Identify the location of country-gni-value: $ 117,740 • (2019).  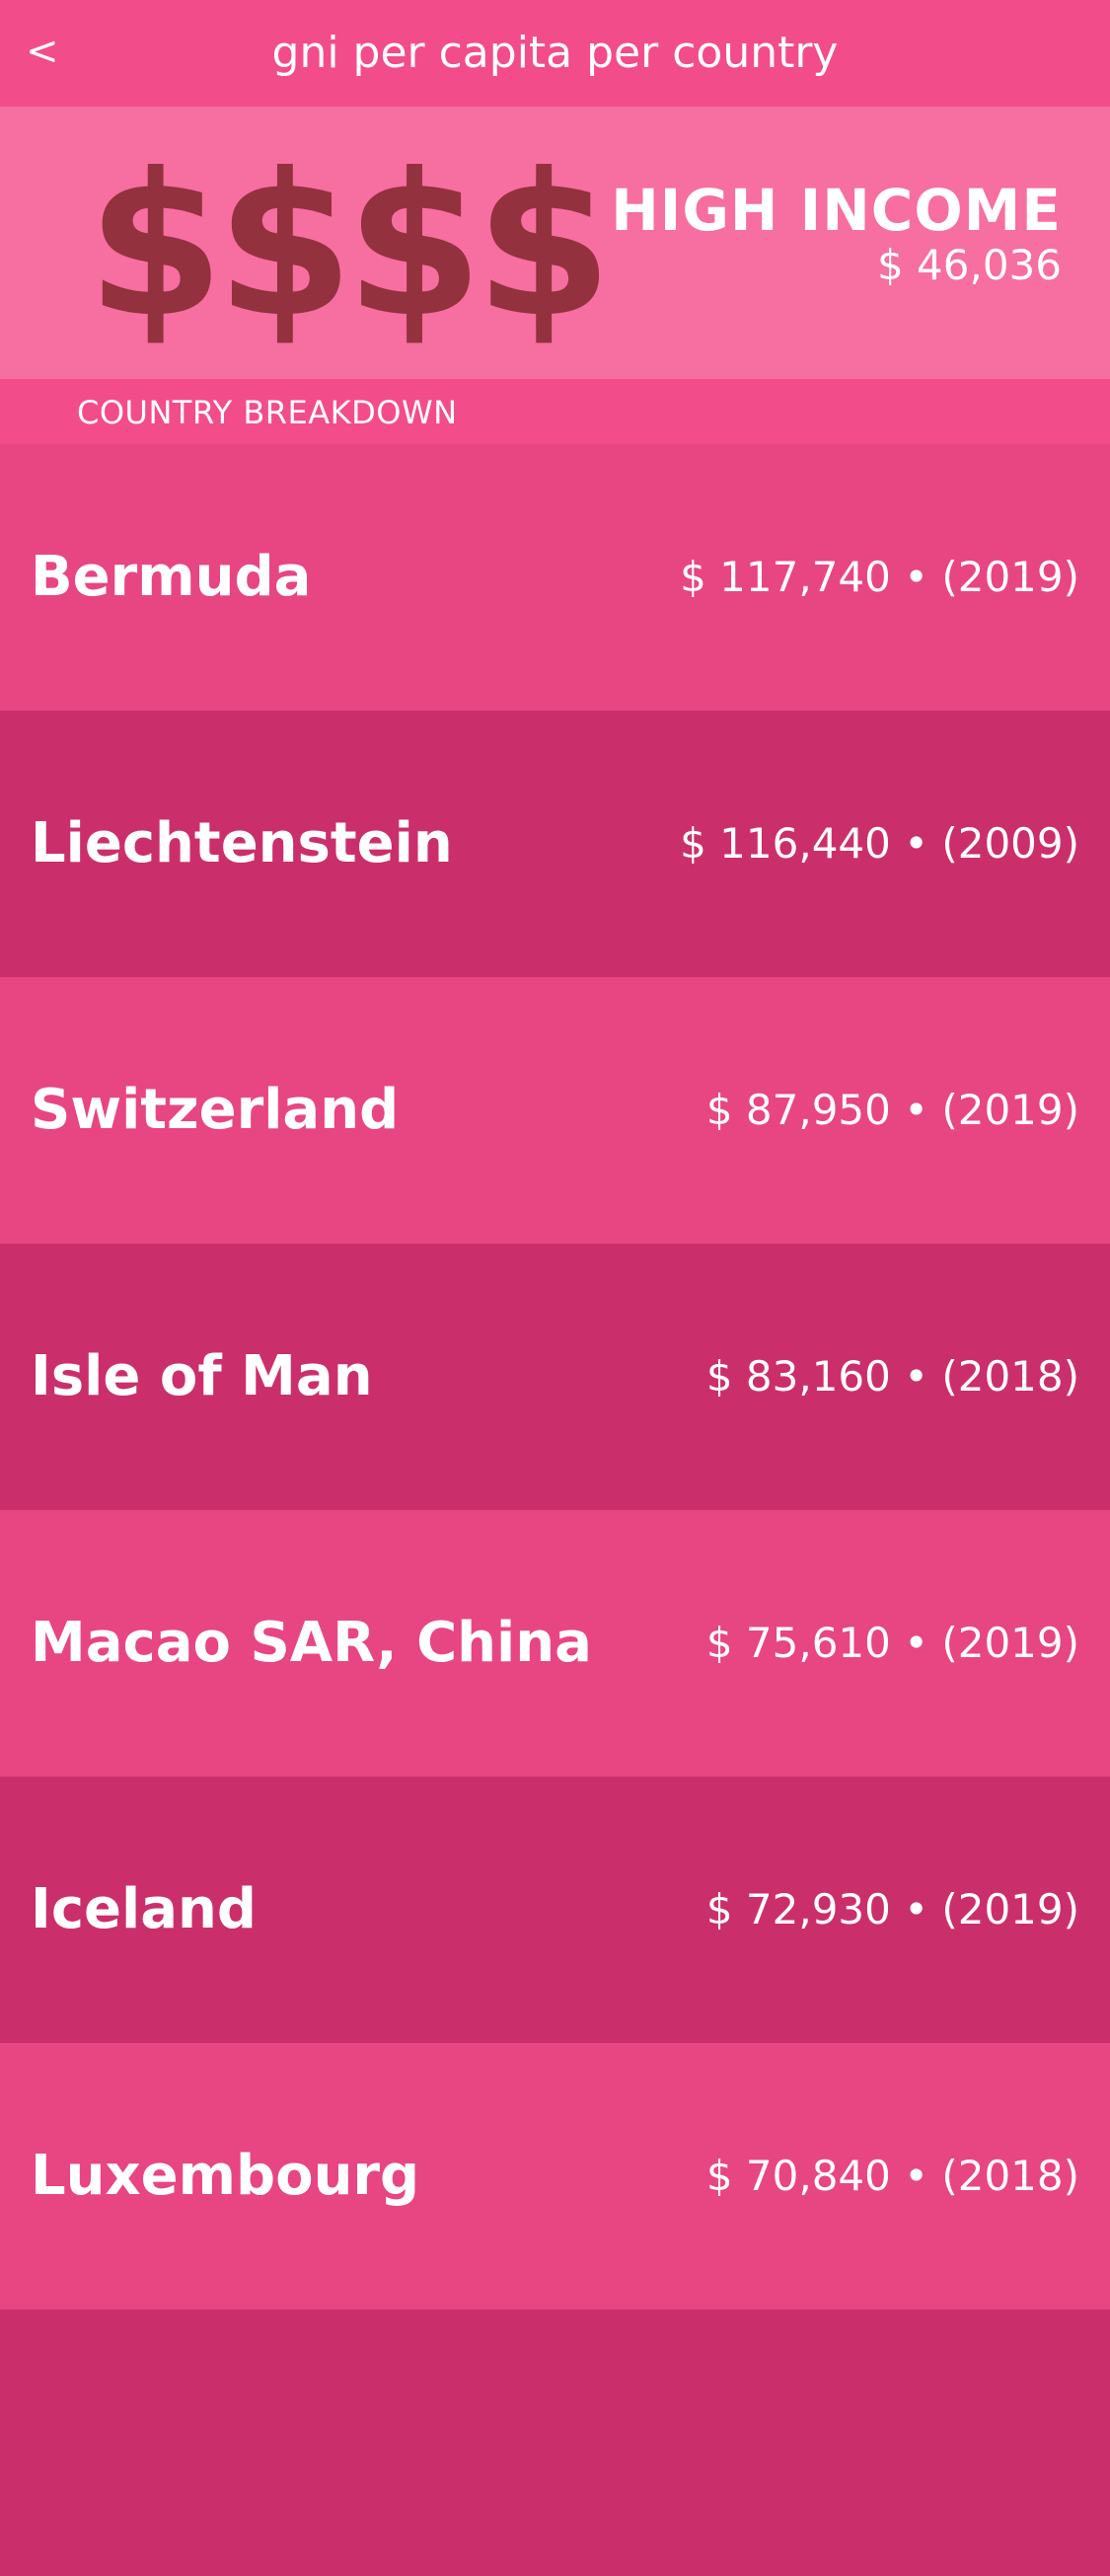
(880, 577).